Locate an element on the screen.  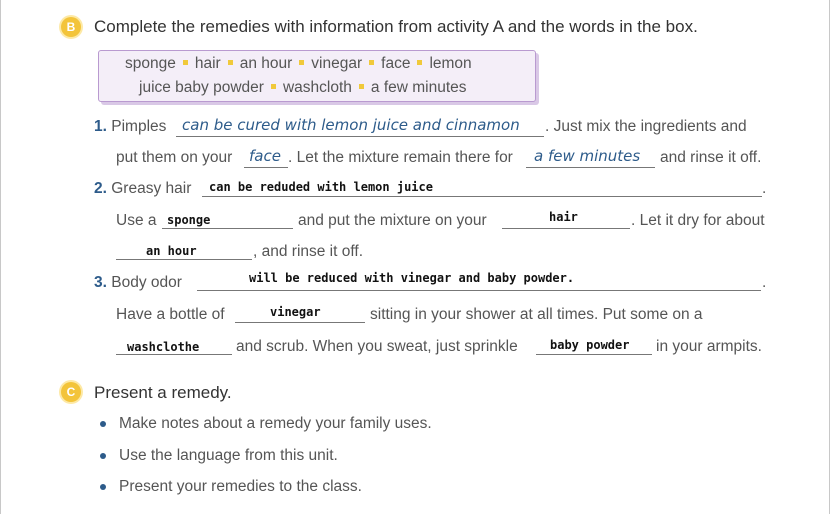
typed-answer: can be reduded with lemon juice is located at coordinates (321, 187).